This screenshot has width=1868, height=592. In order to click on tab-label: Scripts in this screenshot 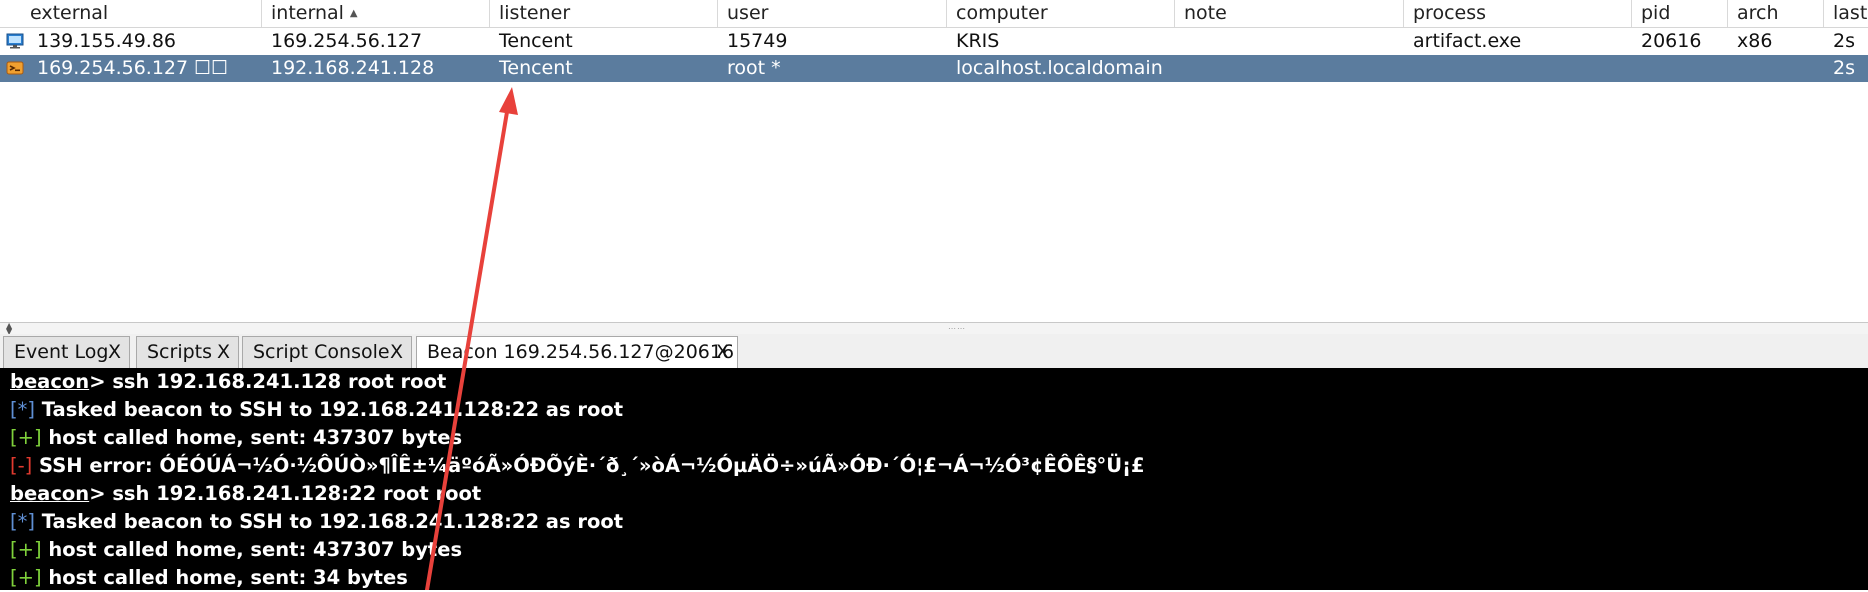, I will do `click(180, 352)`.